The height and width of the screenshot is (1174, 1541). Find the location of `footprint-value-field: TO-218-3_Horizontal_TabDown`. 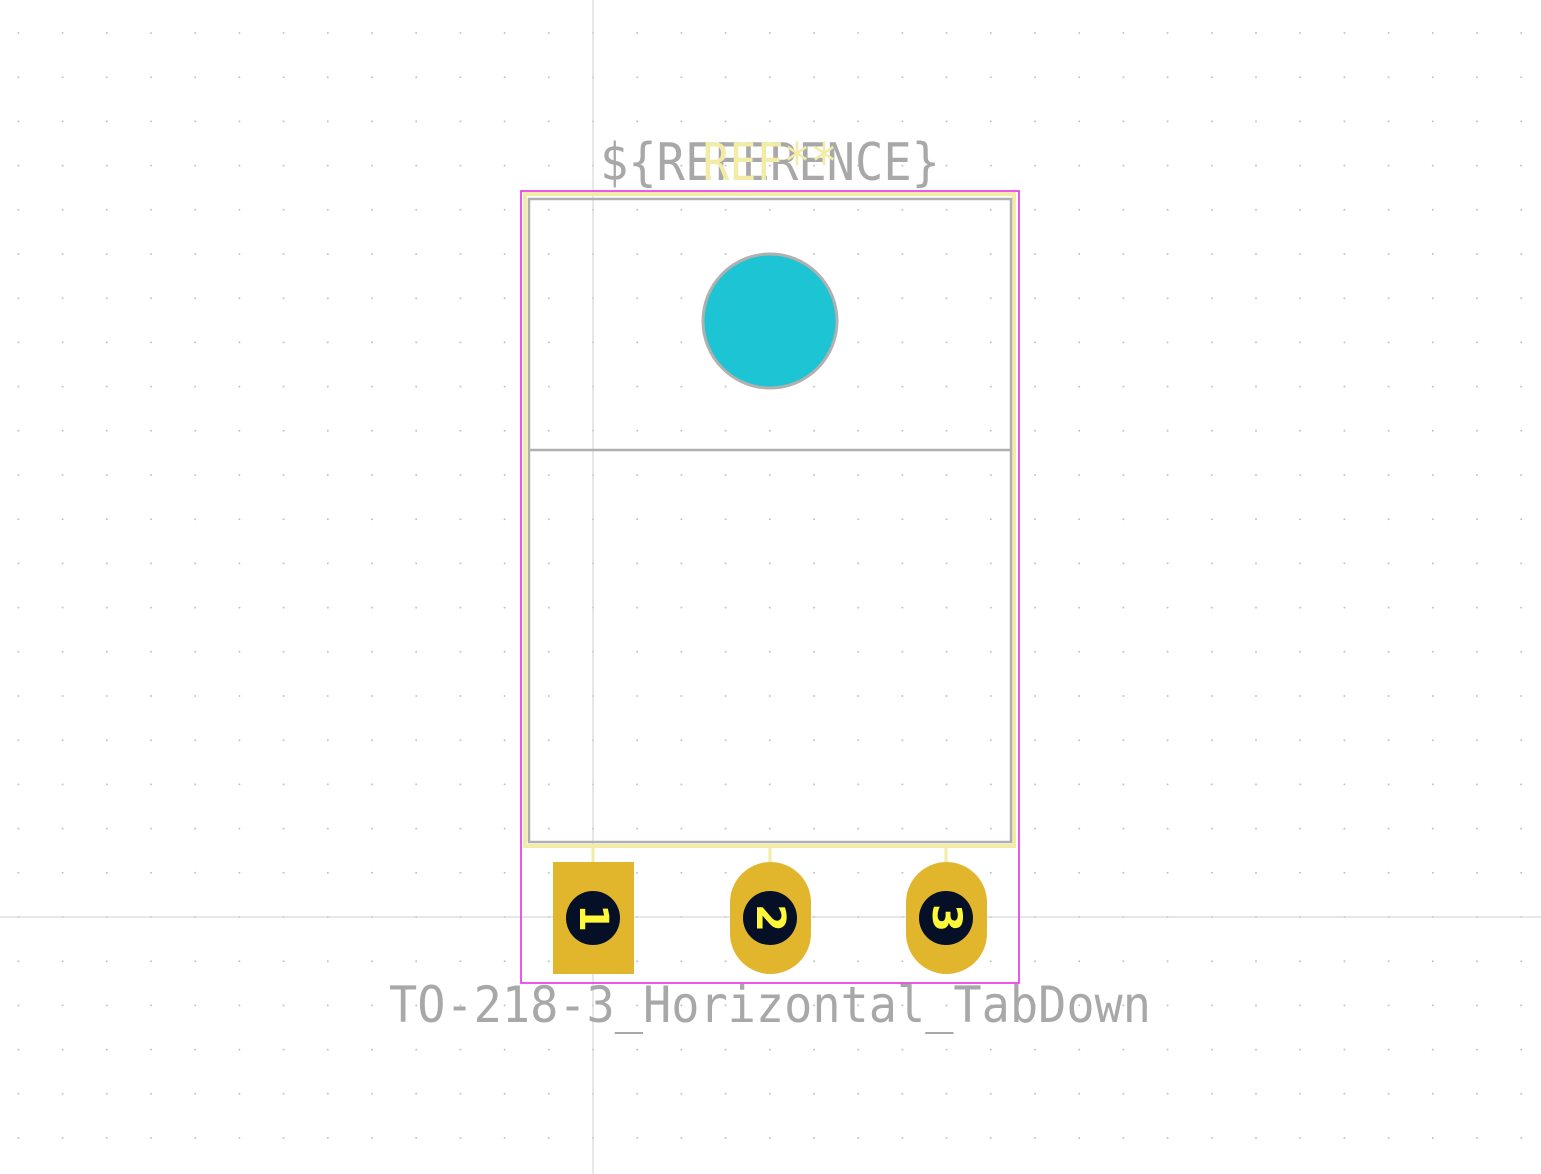

footprint-value-field: TO-218-3_Horizontal_TabDown is located at coordinates (770, 1005).